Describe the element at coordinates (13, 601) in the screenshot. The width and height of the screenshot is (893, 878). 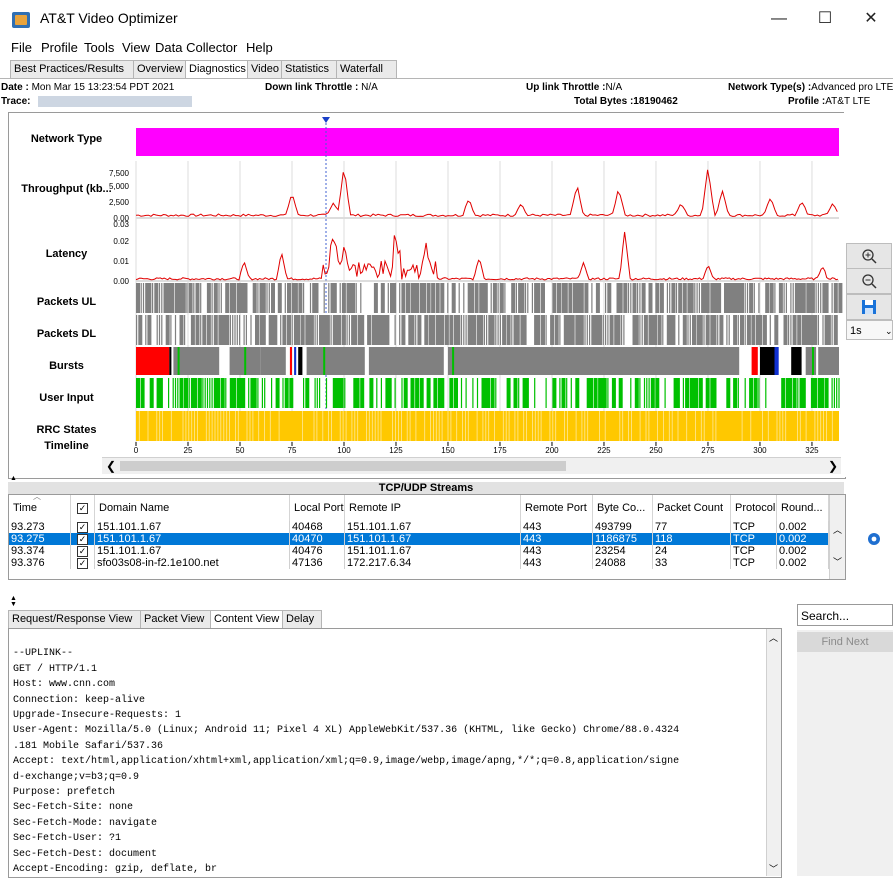
I see `split-handle-icon: ▲▼` at that location.